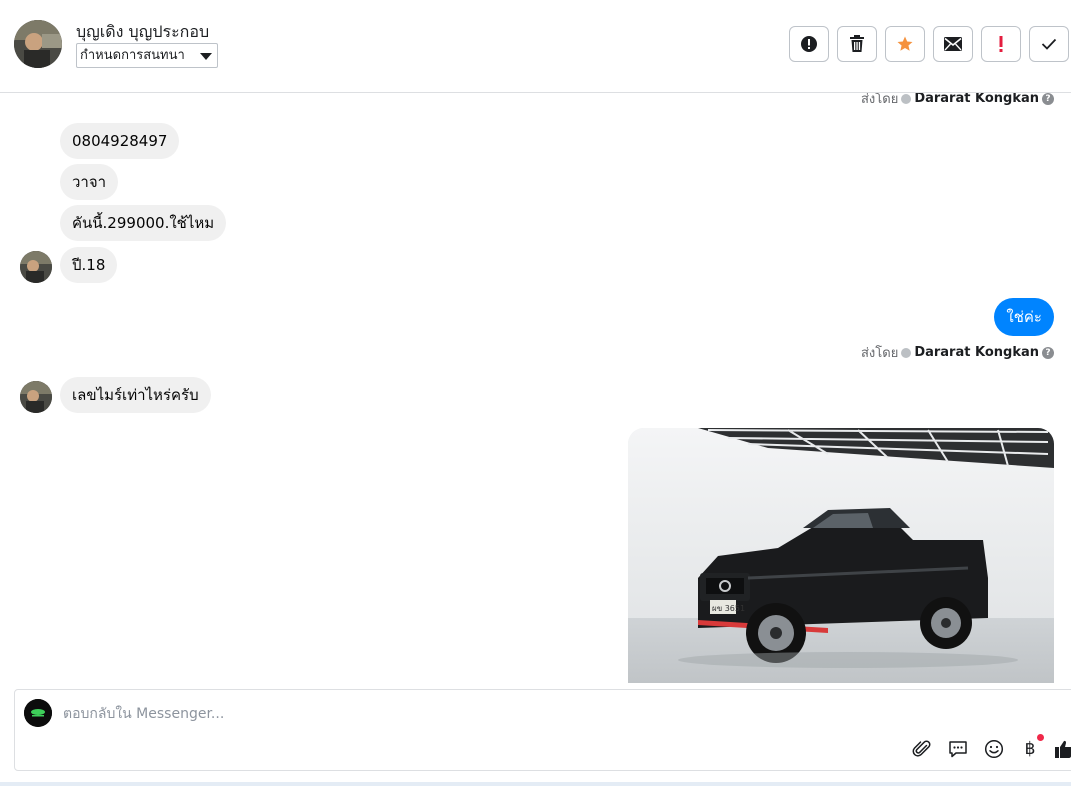 The width and height of the screenshot is (1071, 786). I want to click on conversation-label-select: กำหนดการสนทนา, so click(147, 55).